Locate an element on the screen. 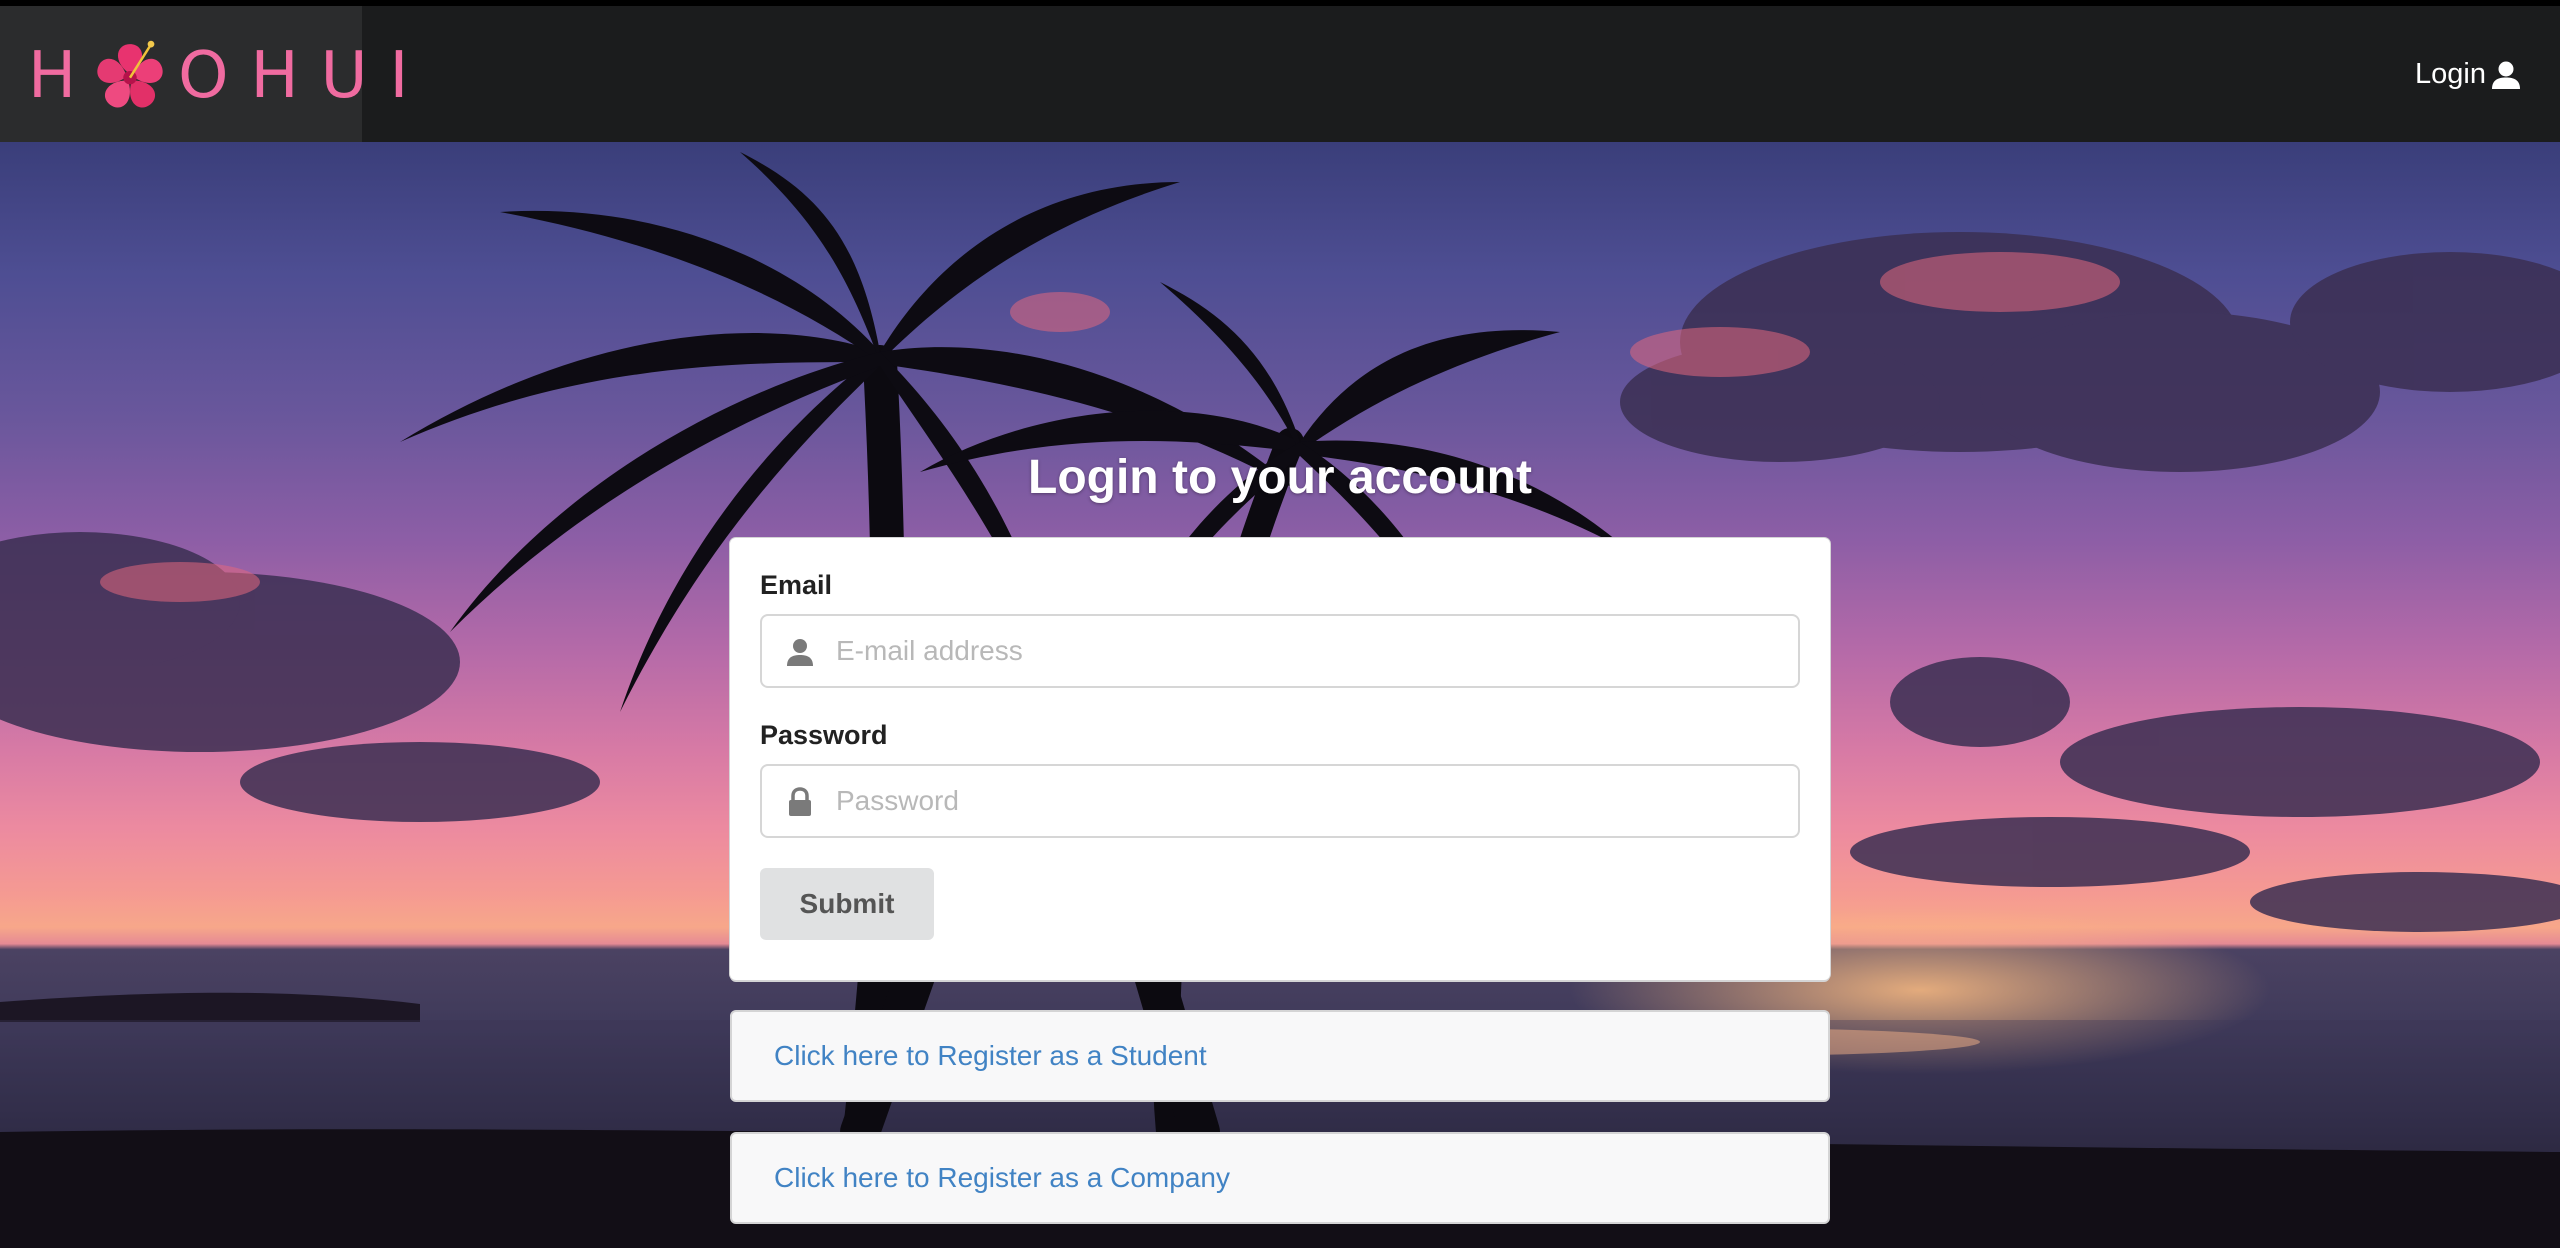 The image size is (2560, 1248). register-student-link: Click here to Register as a Student is located at coordinates (990, 1056).